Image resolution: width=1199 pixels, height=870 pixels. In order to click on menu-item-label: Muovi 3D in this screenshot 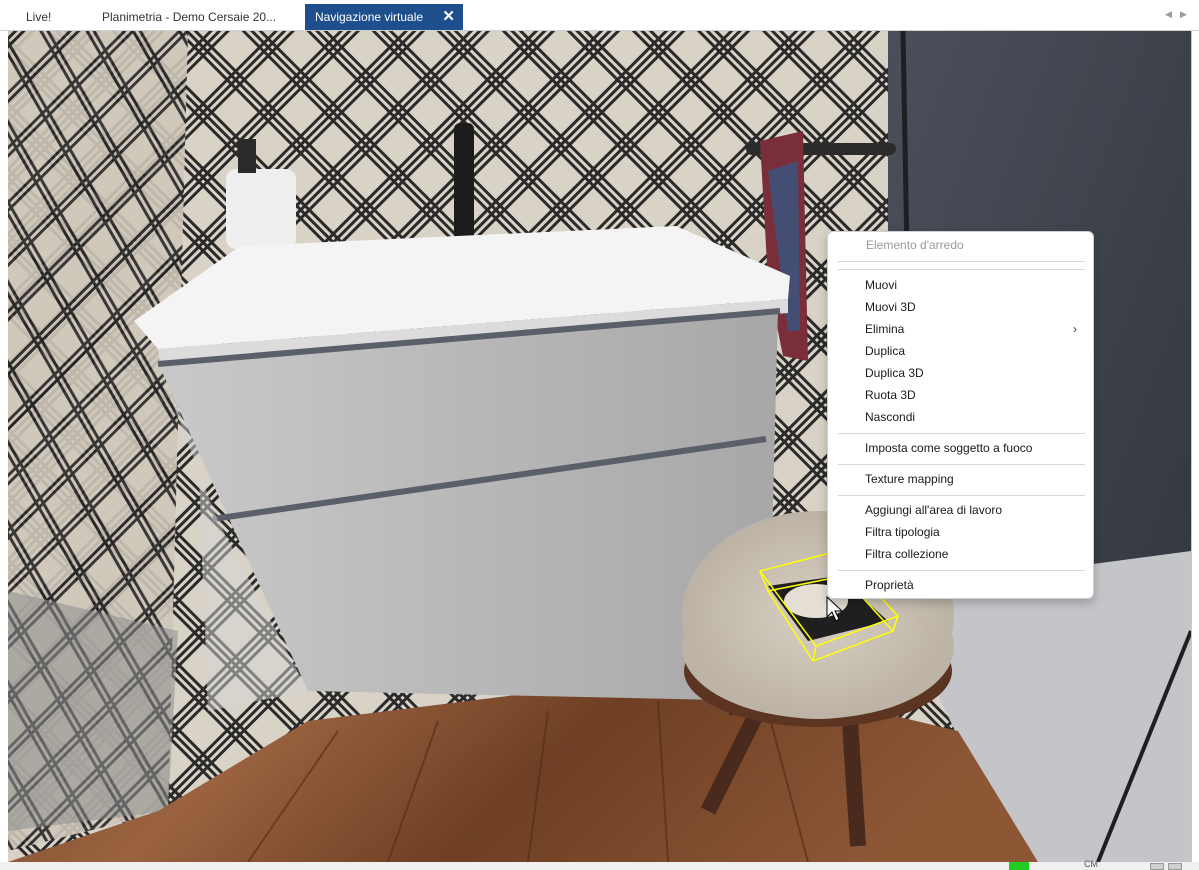, I will do `click(890, 307)`.